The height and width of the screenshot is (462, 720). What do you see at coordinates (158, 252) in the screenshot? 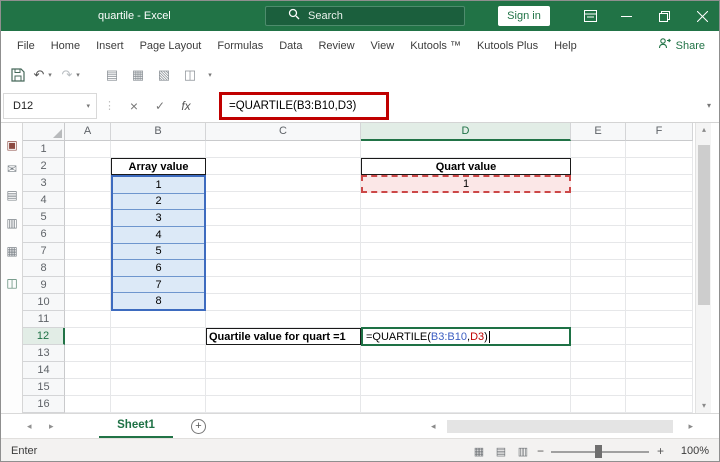
I see `cell-b7: 5` at bounding box center [158, 252].